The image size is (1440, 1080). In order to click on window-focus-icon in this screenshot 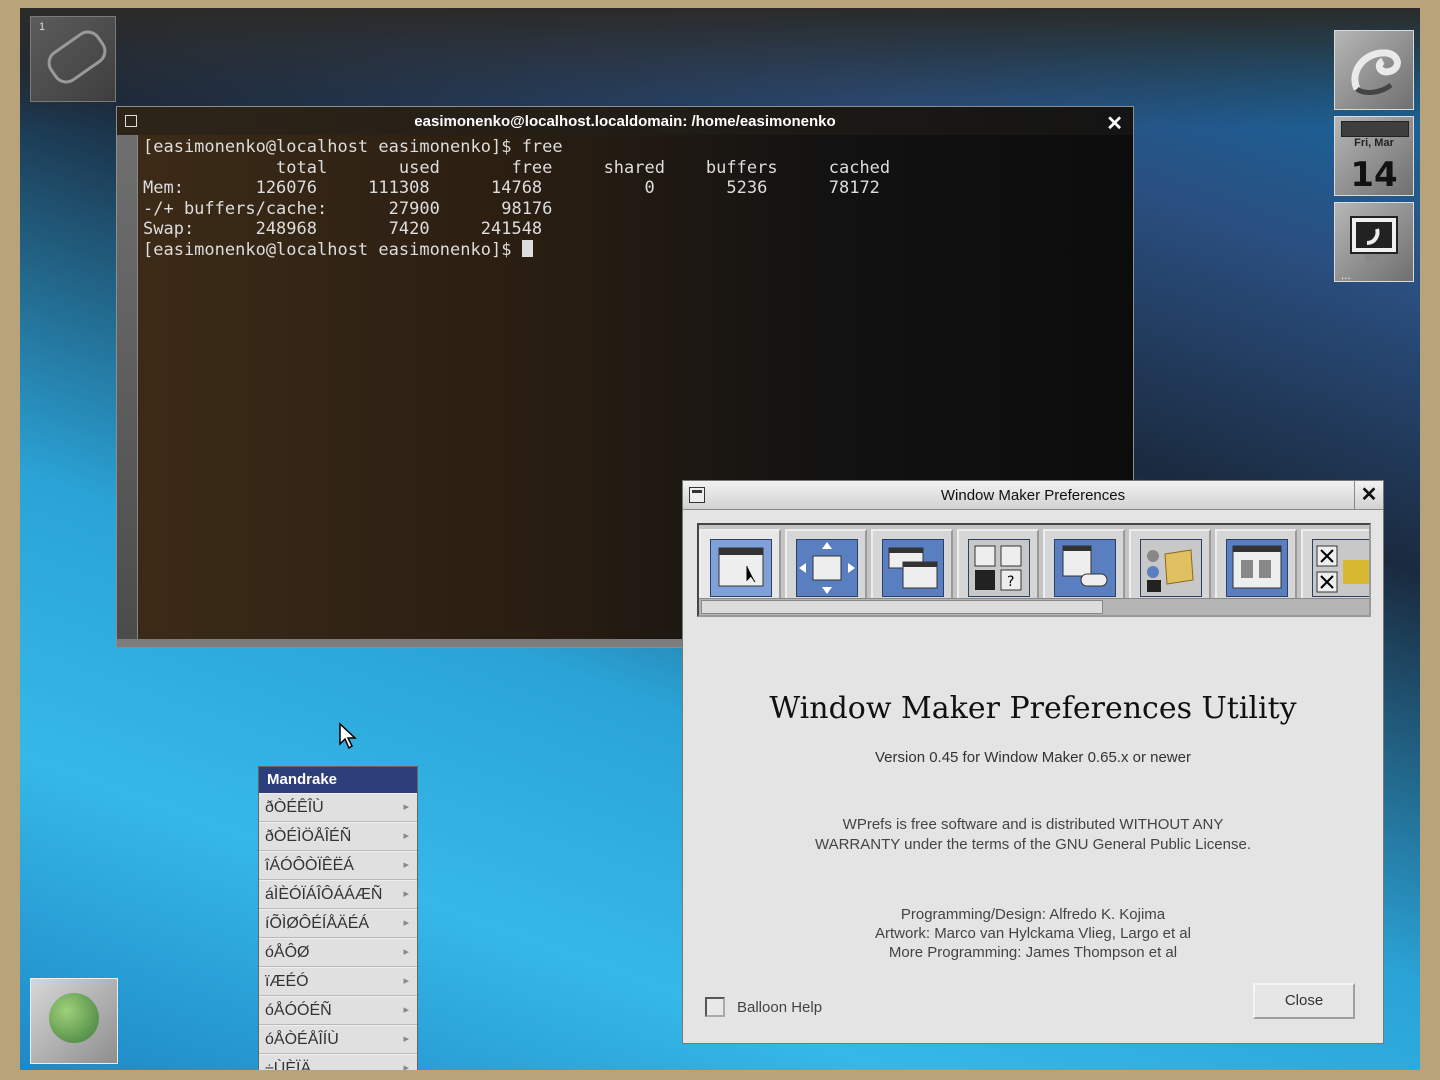, I will do `click(740, 566)`.